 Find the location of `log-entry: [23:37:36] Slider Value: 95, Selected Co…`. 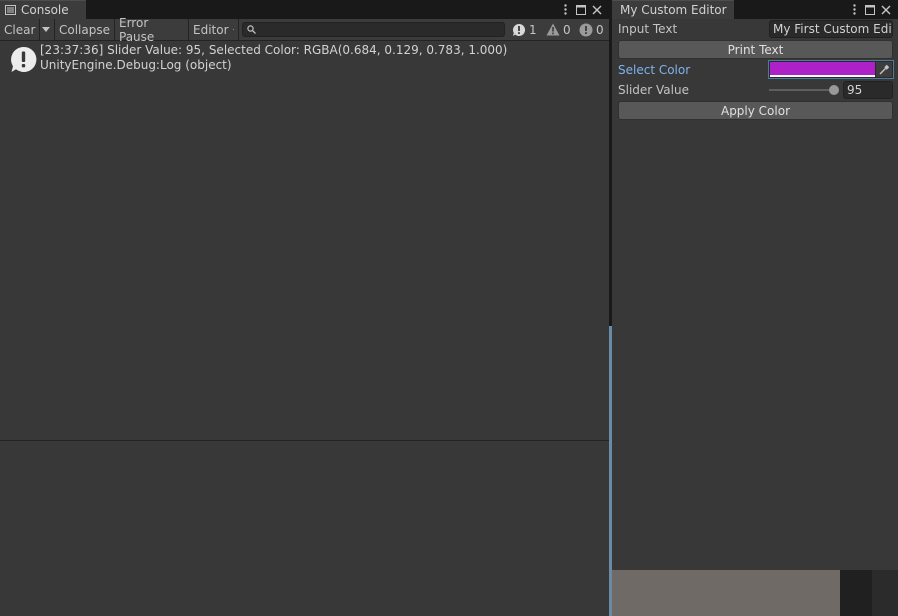

log-entry: [23:37:36] Slider Value: 95, Selected Co… is located at coordinates (304, 59).